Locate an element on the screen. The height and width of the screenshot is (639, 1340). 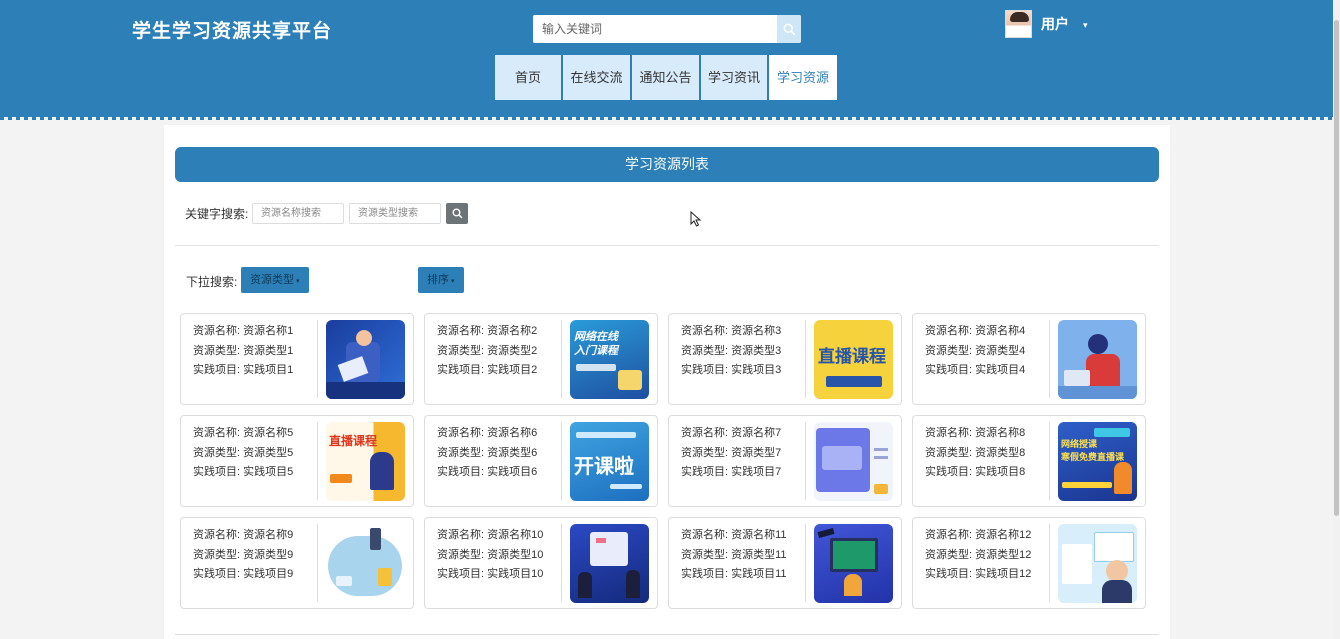
keyword-search-label: 关键字搜索: is located at coordinates (217, 214).